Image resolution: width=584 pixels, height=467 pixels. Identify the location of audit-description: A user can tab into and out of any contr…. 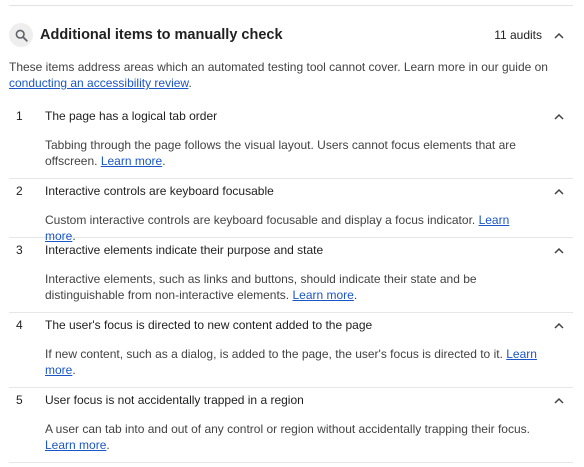
(287, 437).